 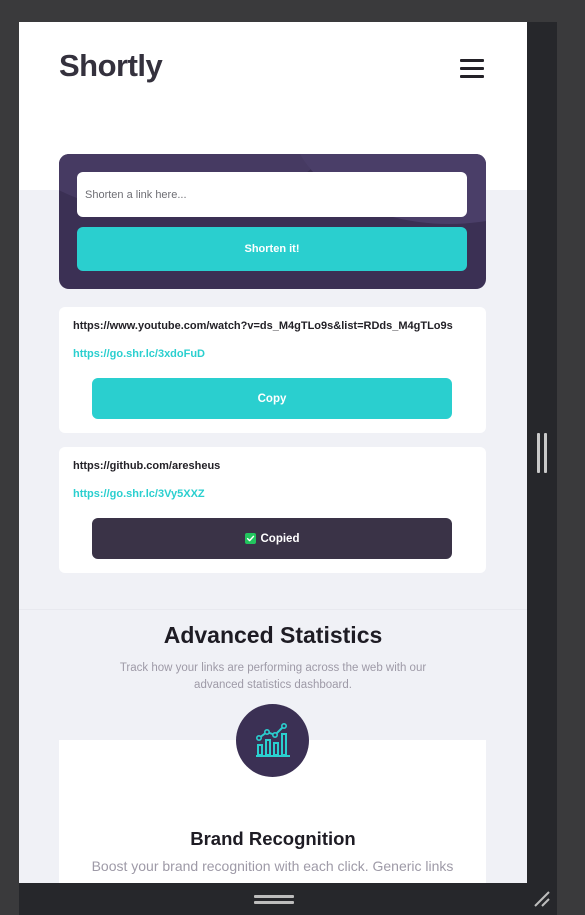 I want to click on window-top-strip, so click(x=292, y=11).